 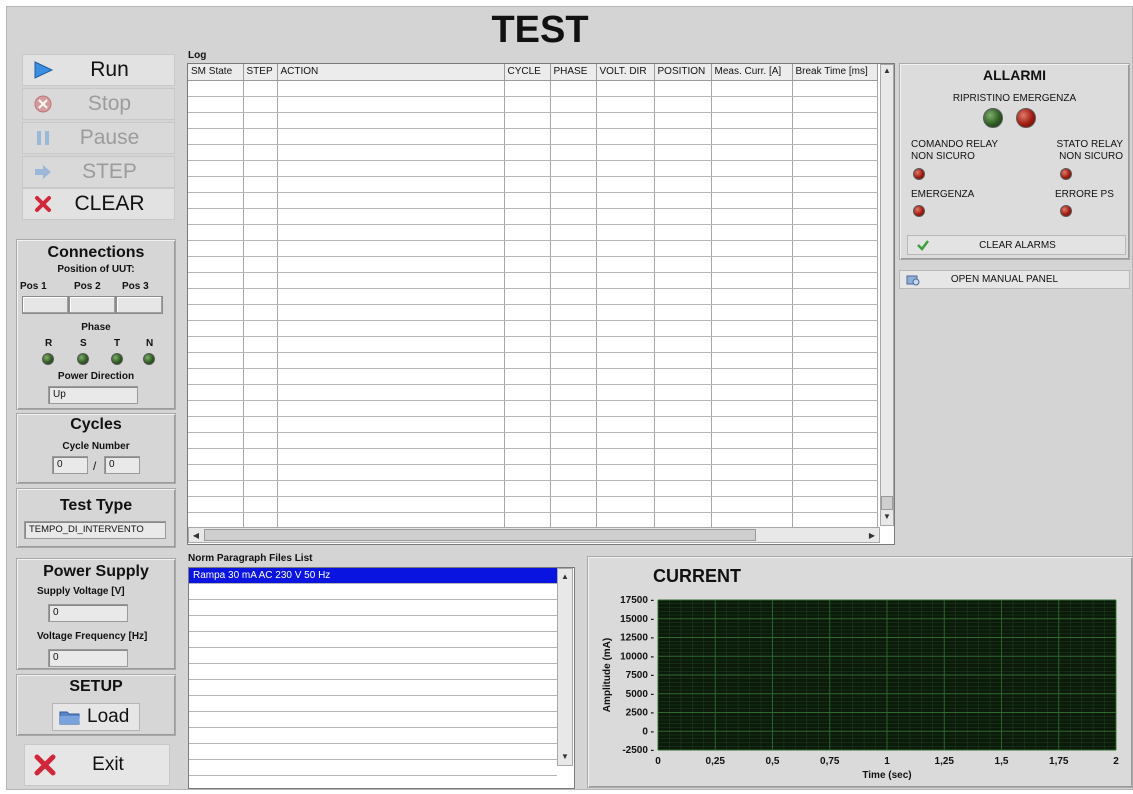 I want to click on run-button: Run, so click(x=98, y=70).